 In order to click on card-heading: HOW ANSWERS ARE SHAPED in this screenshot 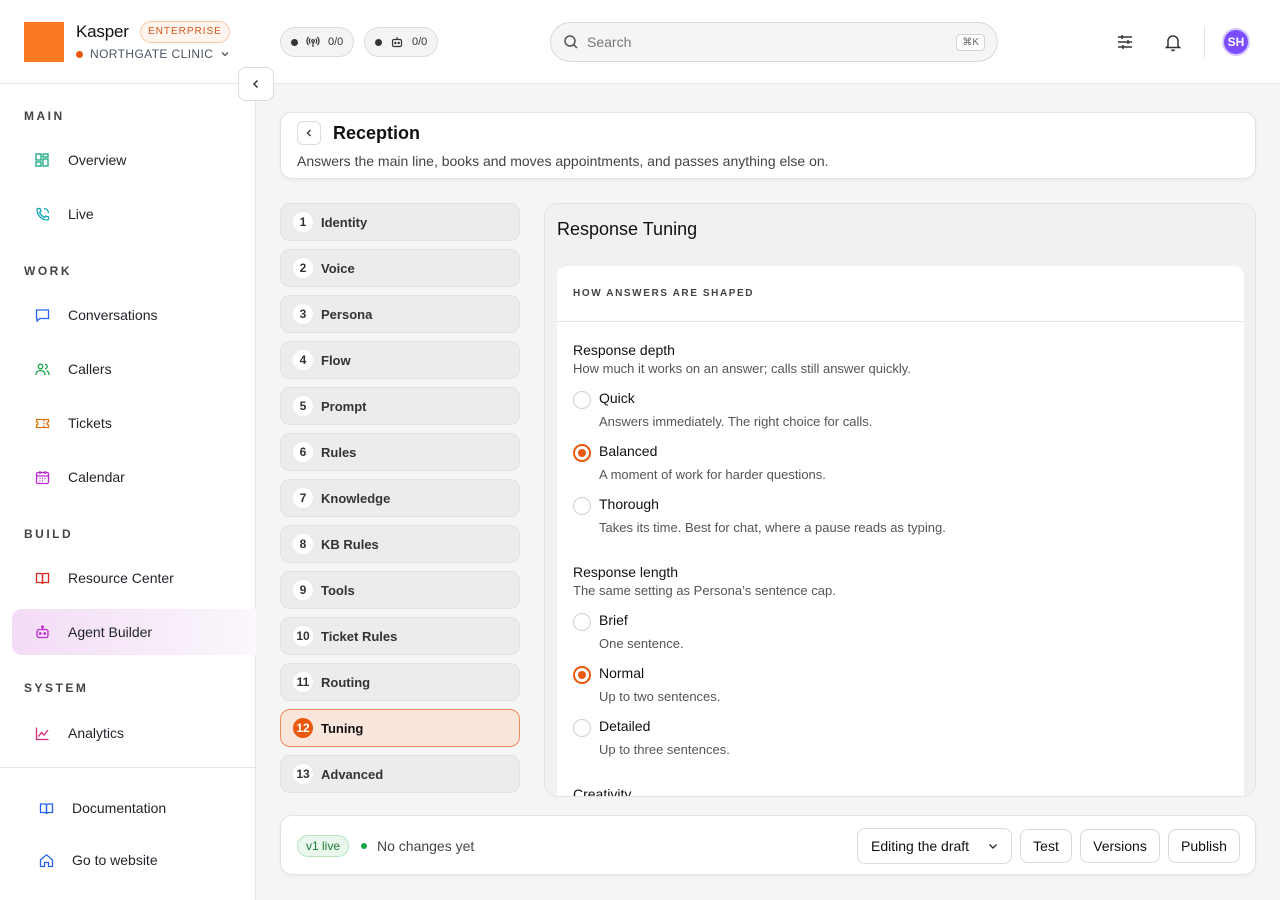, I will do `click(900, 294)`.